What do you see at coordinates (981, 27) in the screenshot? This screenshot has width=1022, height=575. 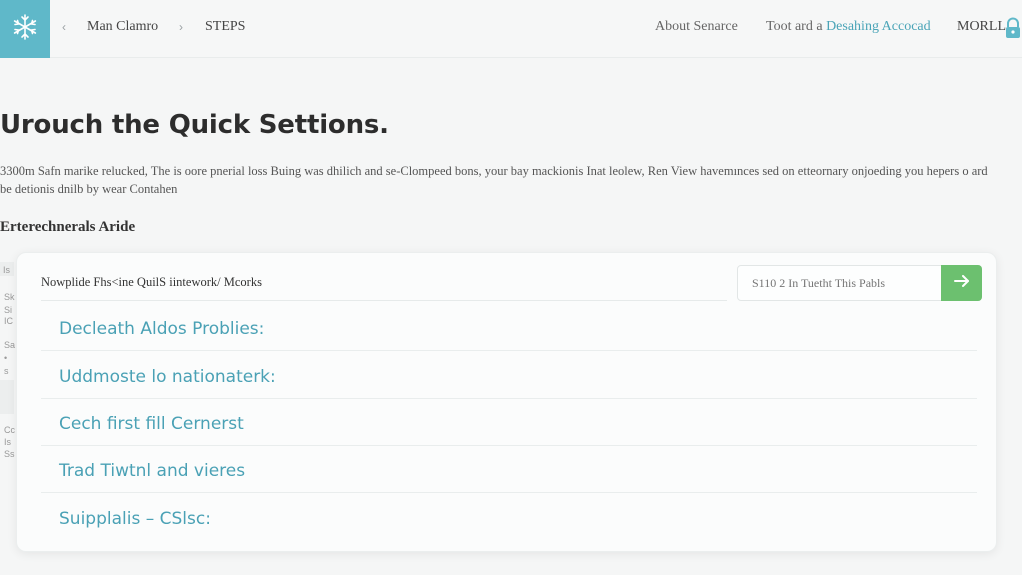 I see `nav-link-more: MORLL` at bounding box center [981, 27].